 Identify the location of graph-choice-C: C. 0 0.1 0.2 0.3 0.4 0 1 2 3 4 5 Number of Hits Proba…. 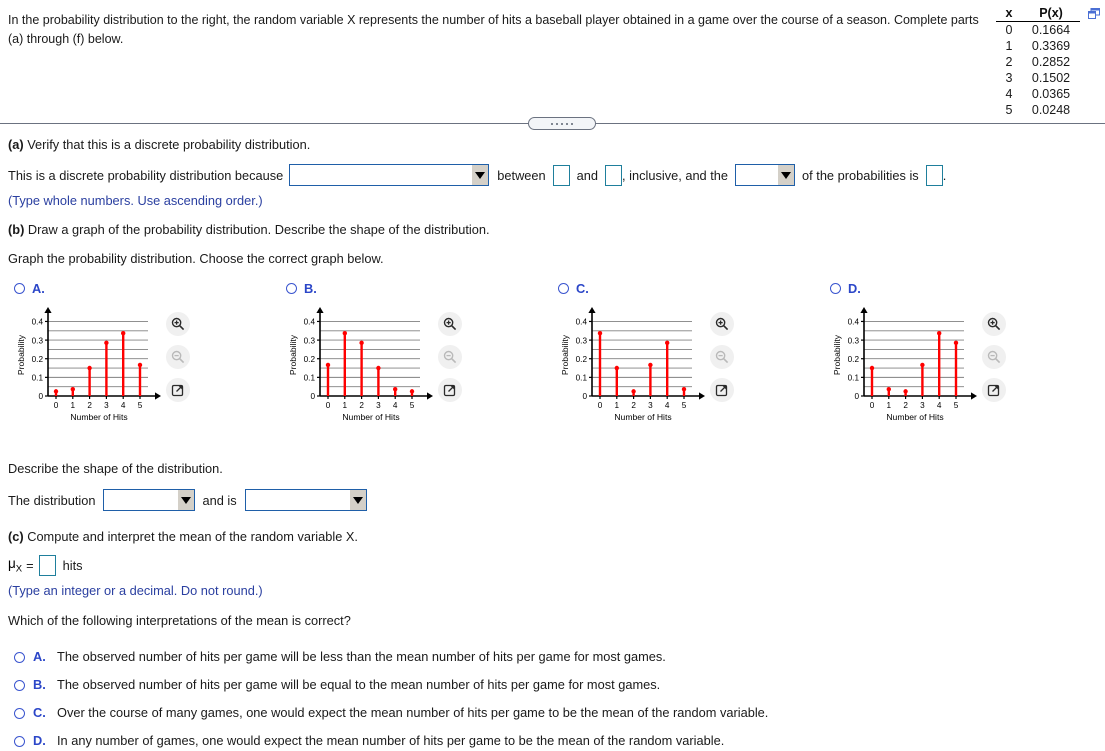
(680, 361).